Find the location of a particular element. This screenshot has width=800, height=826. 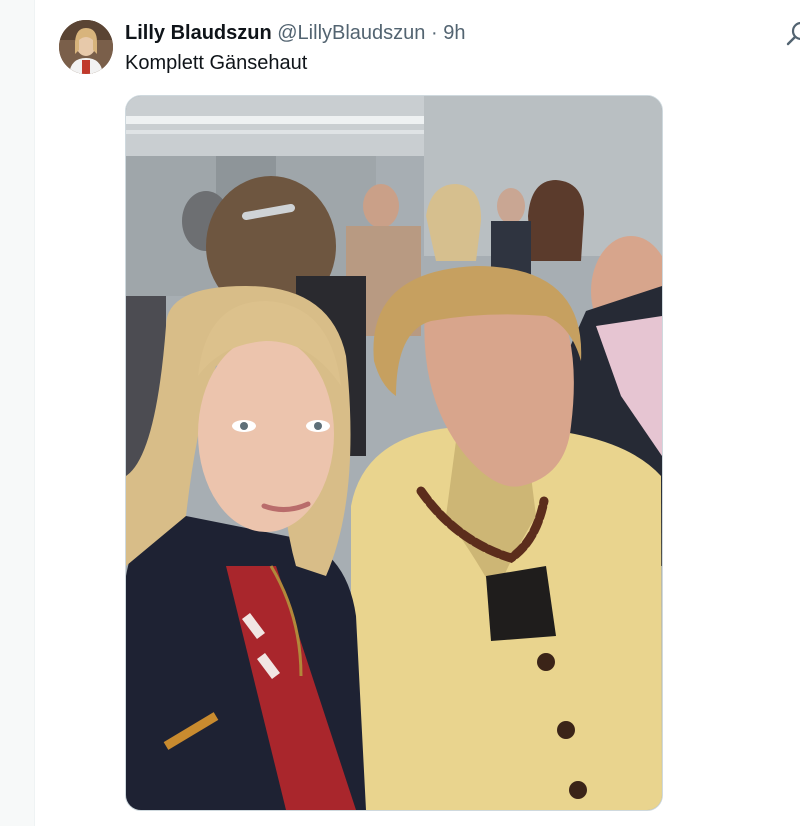

avatar is located at coordinates (86, 47).